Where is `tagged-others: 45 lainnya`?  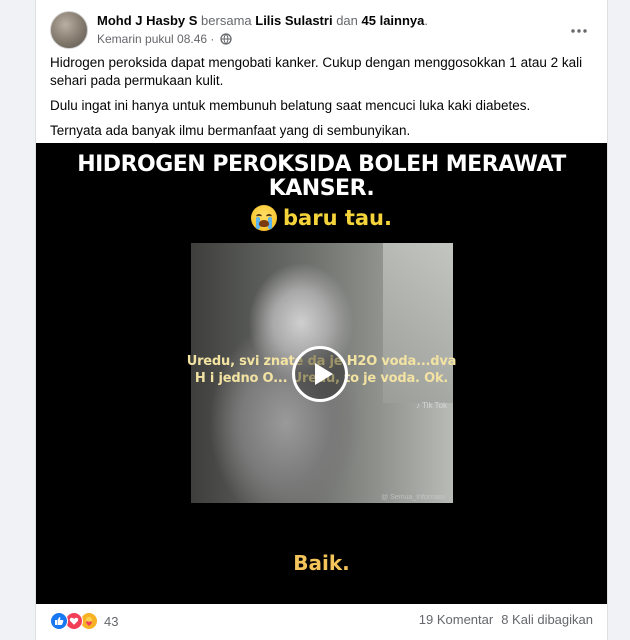
tagged-others: 45 lainnya is located at coordinates (393, 20).